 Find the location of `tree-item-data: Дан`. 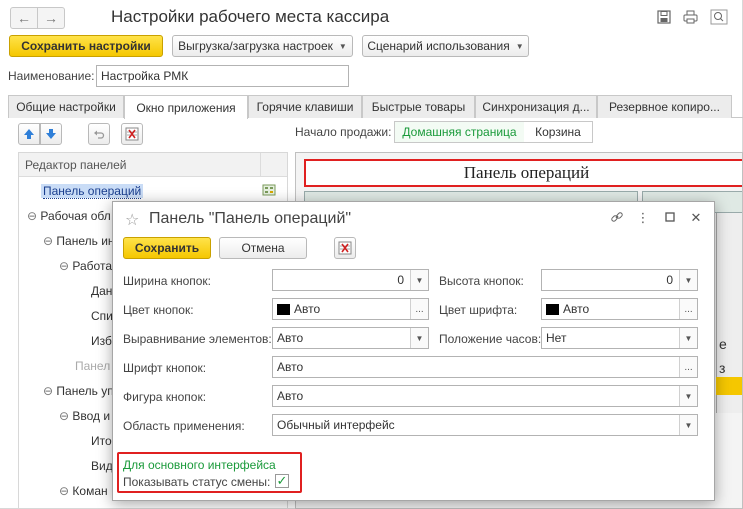

tree-item-data: Дан is located at coordinates (101, 291).